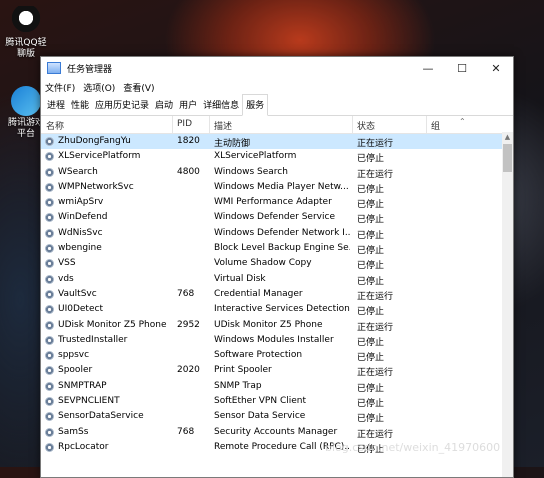 The image size is (544, 478). Describe the element at coordinates (99, 87) in the screenshot. I see `menu-options: 选项(O)` at that location.